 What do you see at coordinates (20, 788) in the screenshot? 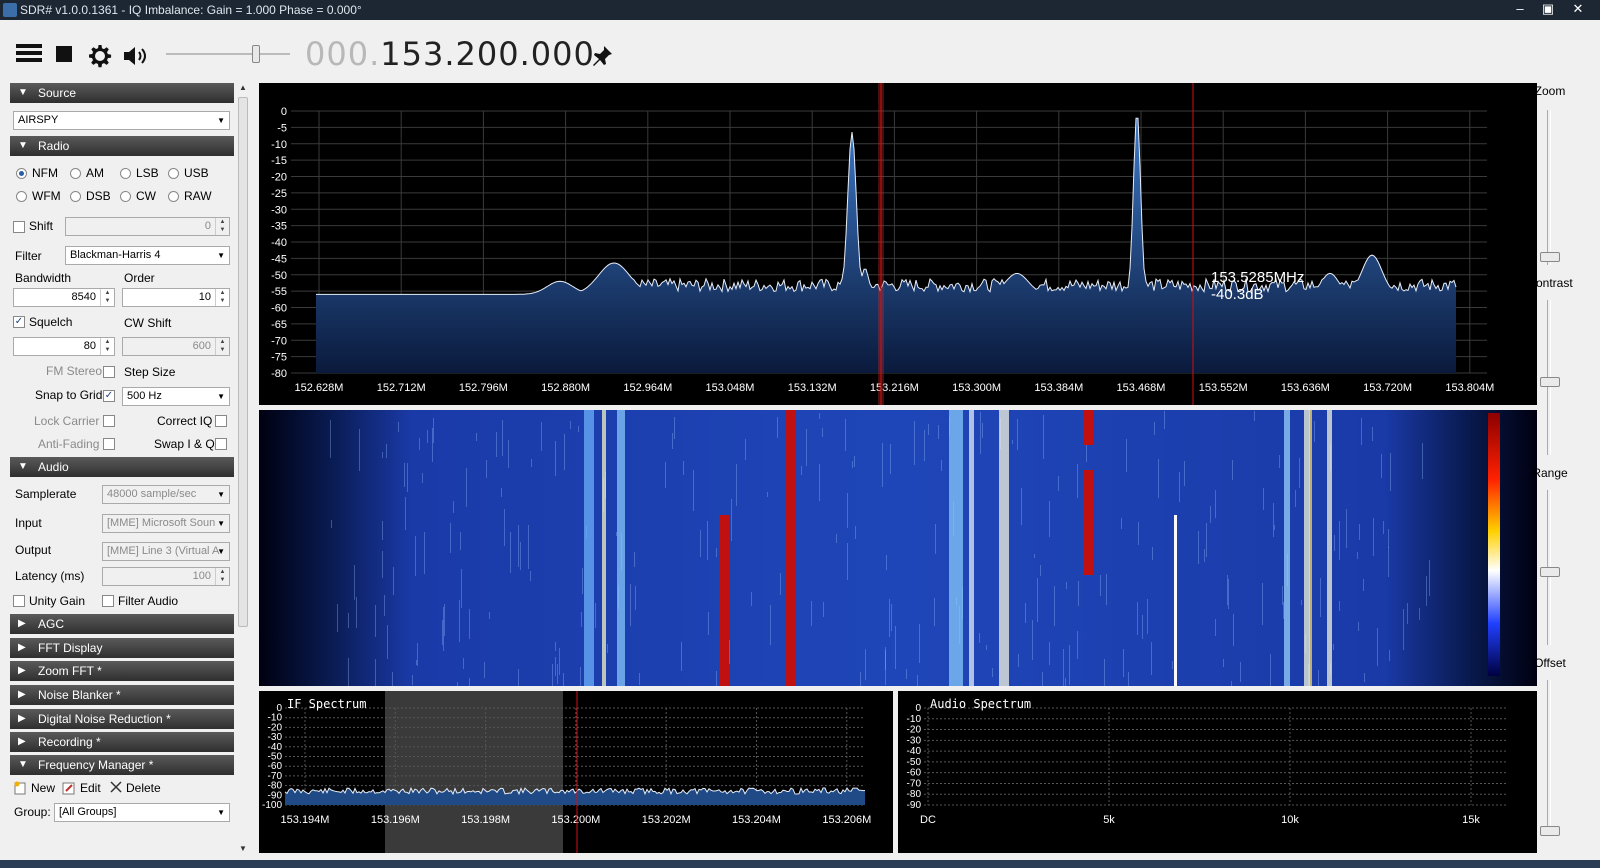
I see `new-doc-icon` at bounding box center [20, 788].